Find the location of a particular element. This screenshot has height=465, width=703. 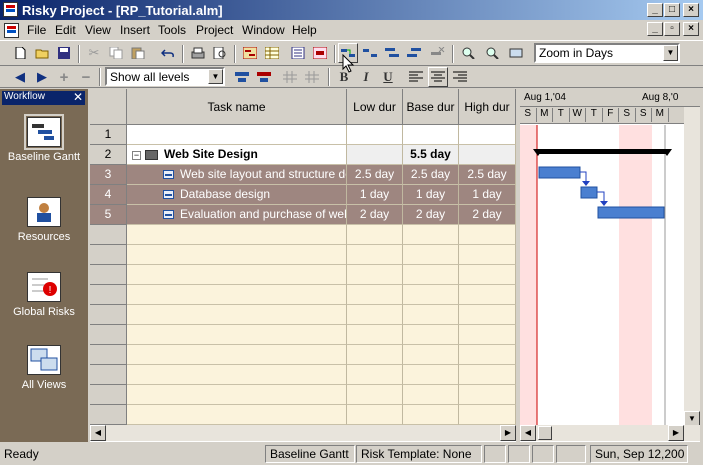

table-row: 2− Web Site Design 5.5 day is located at coordinates (303, 155).